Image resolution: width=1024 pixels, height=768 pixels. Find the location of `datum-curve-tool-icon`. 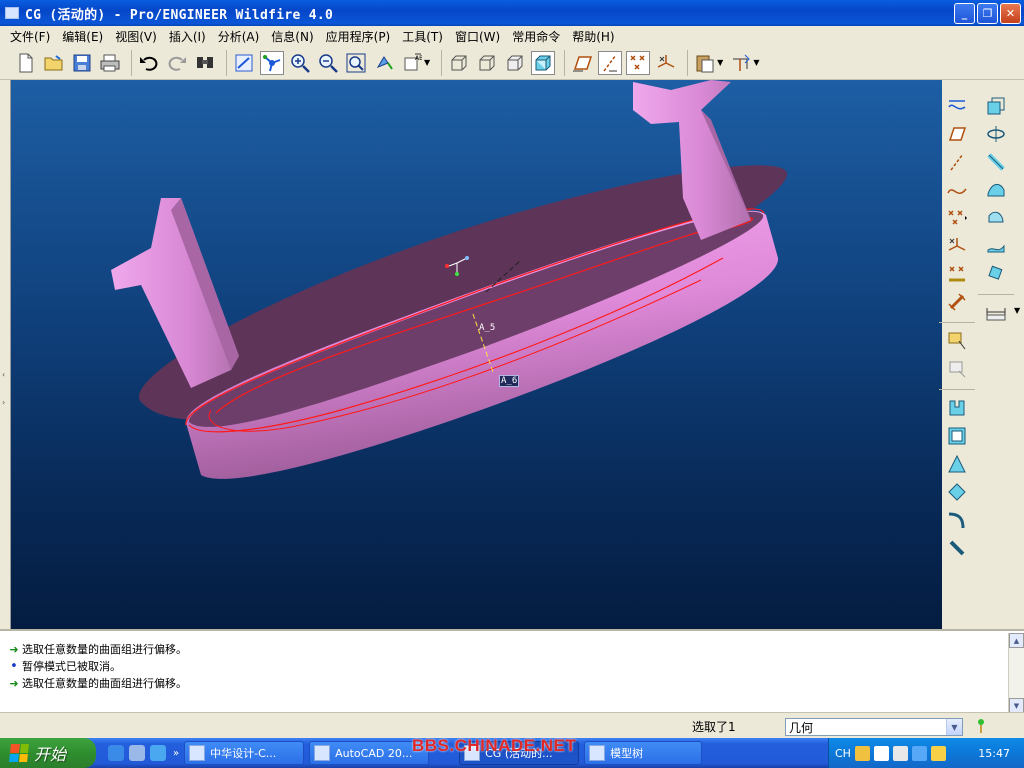

datum-curve-tool-icon is located at coordinates (957, 190).